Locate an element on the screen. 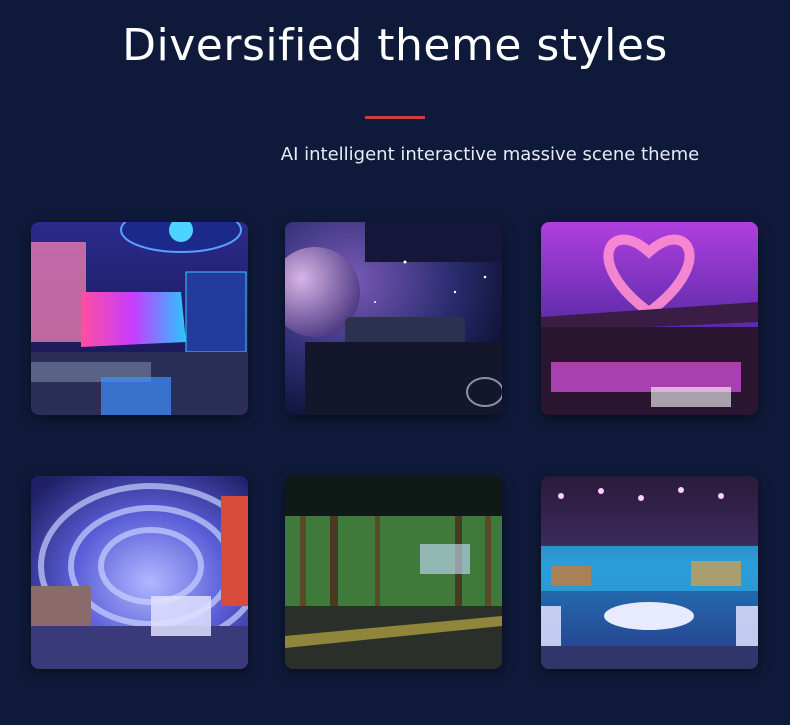 Image resolution: width=790 pixels, height=725 pixels. theme-image-heart-sky-room is located at coordinates (649, 318).